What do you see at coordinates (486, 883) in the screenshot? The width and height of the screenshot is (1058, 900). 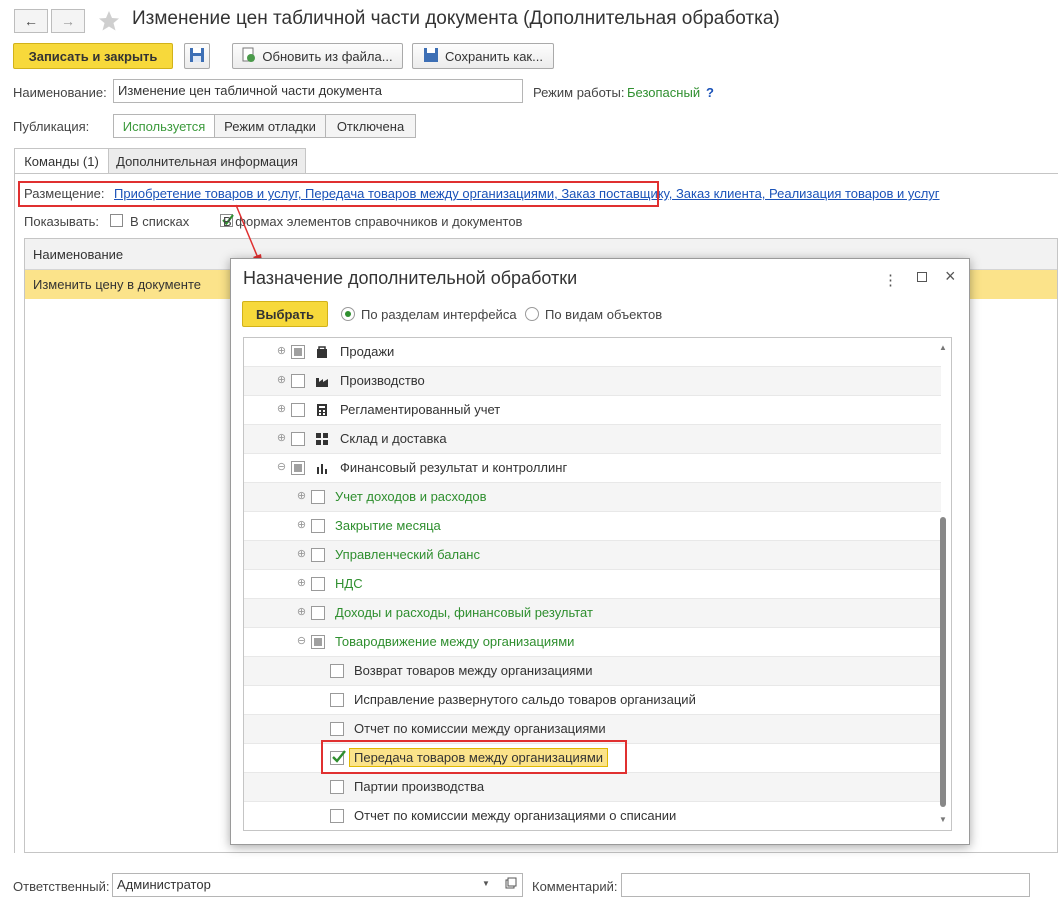 I see `dropdown-arrow-icon: ▼` at bounding box center [486, 883].